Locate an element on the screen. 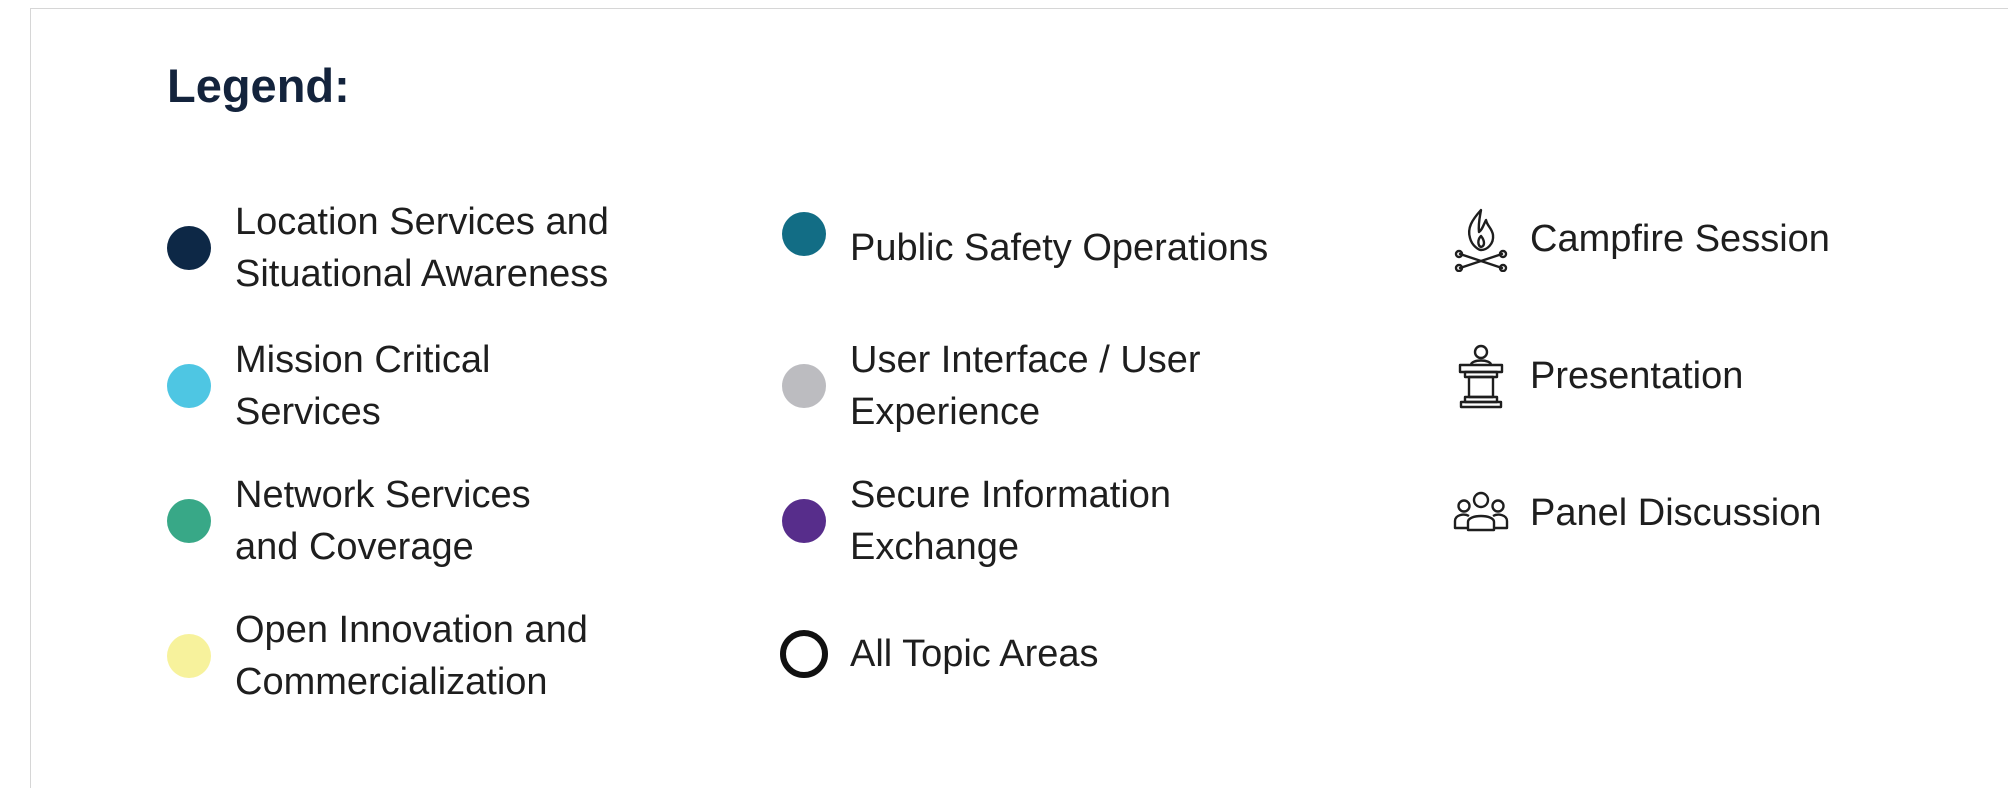 This screenshot has width=2008, height=788. legend-item-panel: Panel Discussion is located at coordinates (1636, 513).